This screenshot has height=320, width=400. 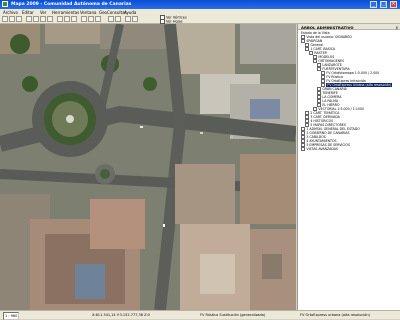 What do you see at coordinates (50, 19) in the screenshot?
I see `full-extent-icon` at bounding box center [50, 19].